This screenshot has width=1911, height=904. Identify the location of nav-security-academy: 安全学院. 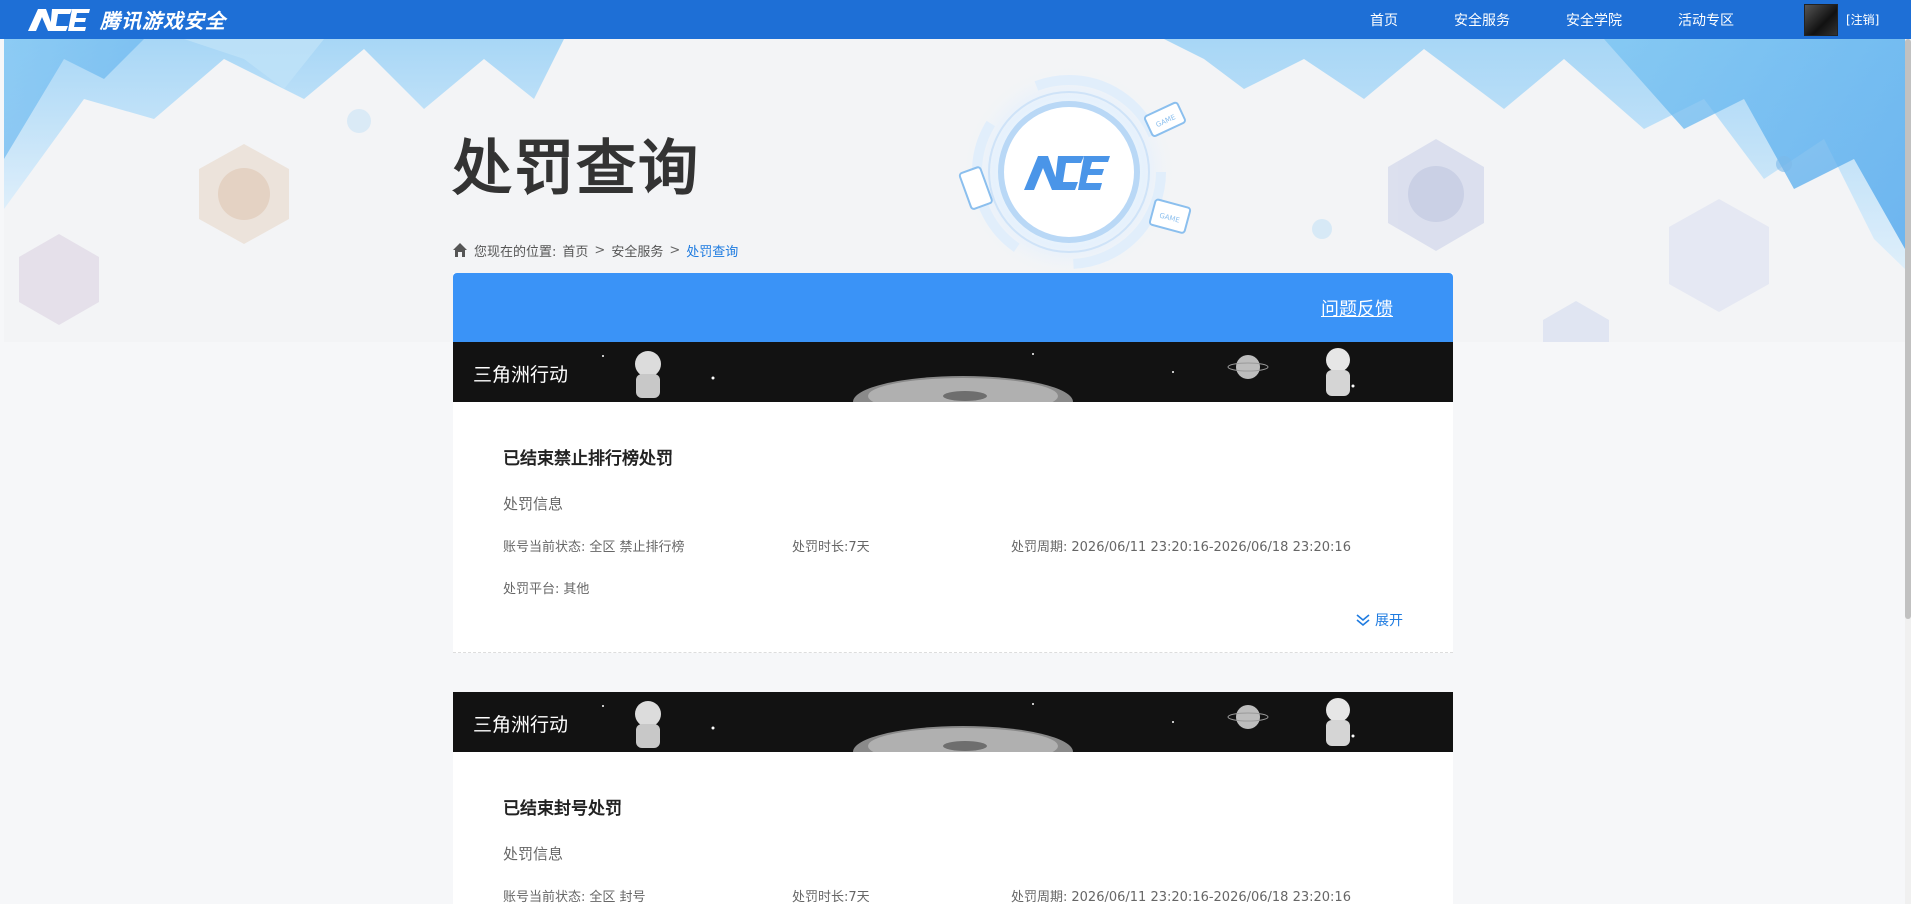
(1594, 20).